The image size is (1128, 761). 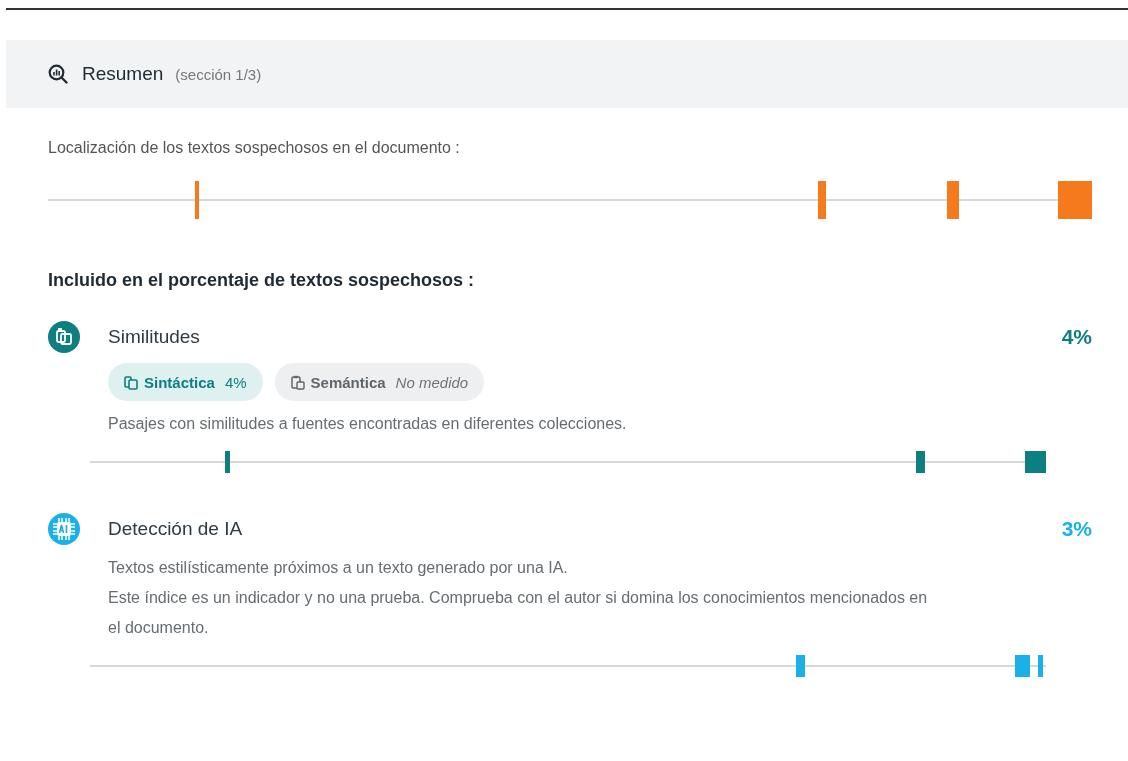 What do you see at coordinates (218, 74) in the screenshot?
I see `section-subtitle: (sección 1/3)` at bounding box center [218, 74].